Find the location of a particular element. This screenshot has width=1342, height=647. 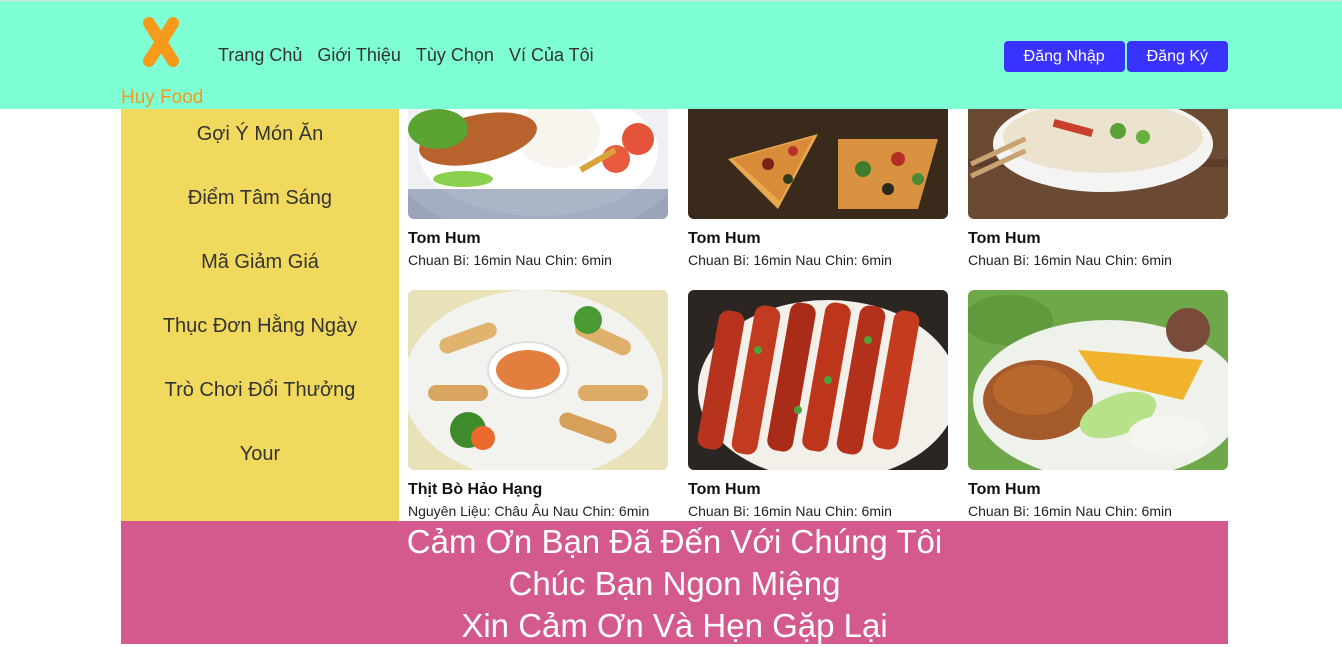

sidebar-item-goi-y: Gợi Ý Món Ăn is located at coordinates (260, 134).